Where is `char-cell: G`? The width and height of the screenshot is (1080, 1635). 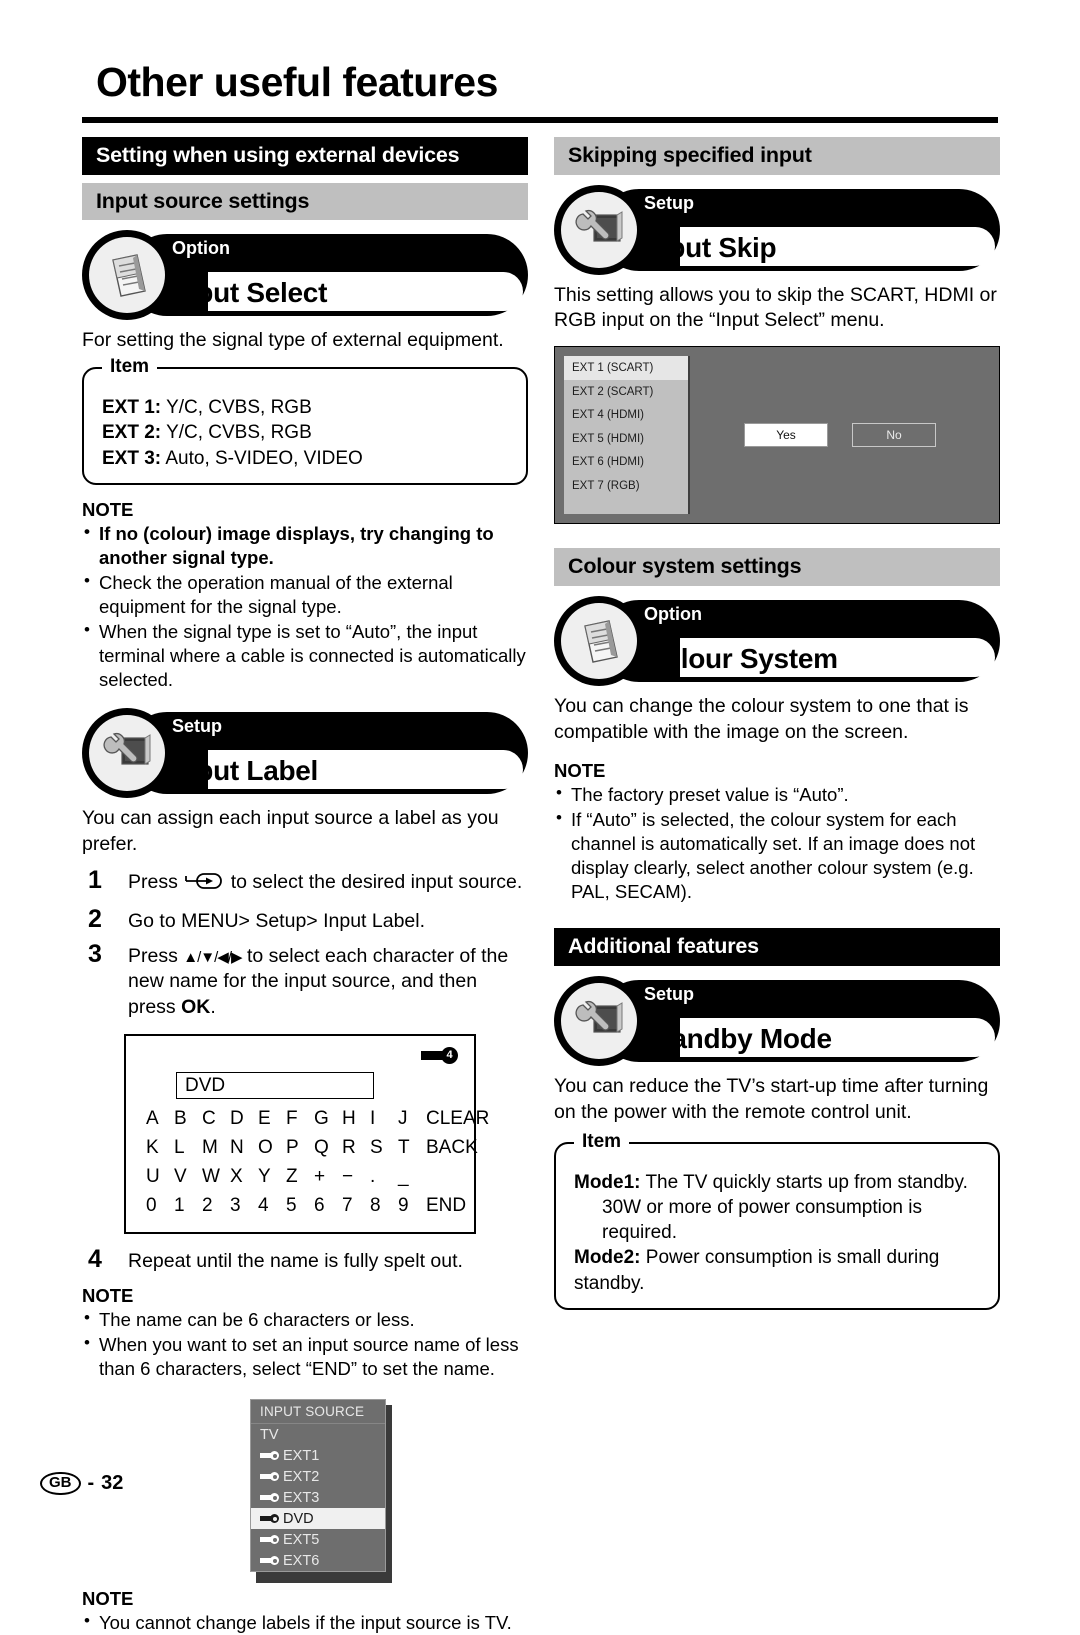
char-cell: G is located at coordinates (328, 1119).